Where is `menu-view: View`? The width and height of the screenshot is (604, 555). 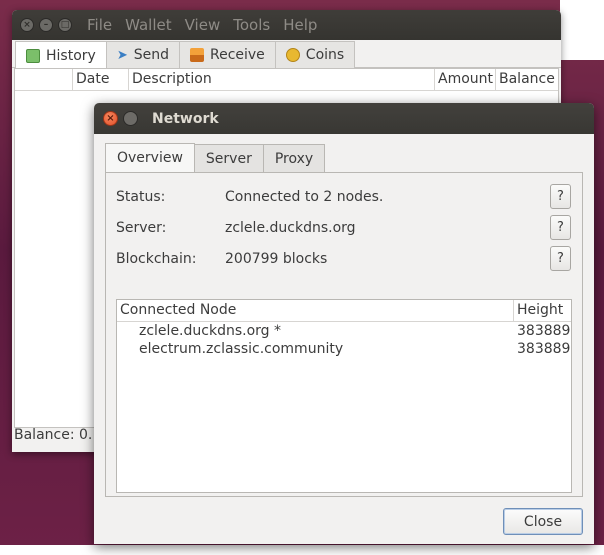
menu-view: View is located at coordinates (203, 25).